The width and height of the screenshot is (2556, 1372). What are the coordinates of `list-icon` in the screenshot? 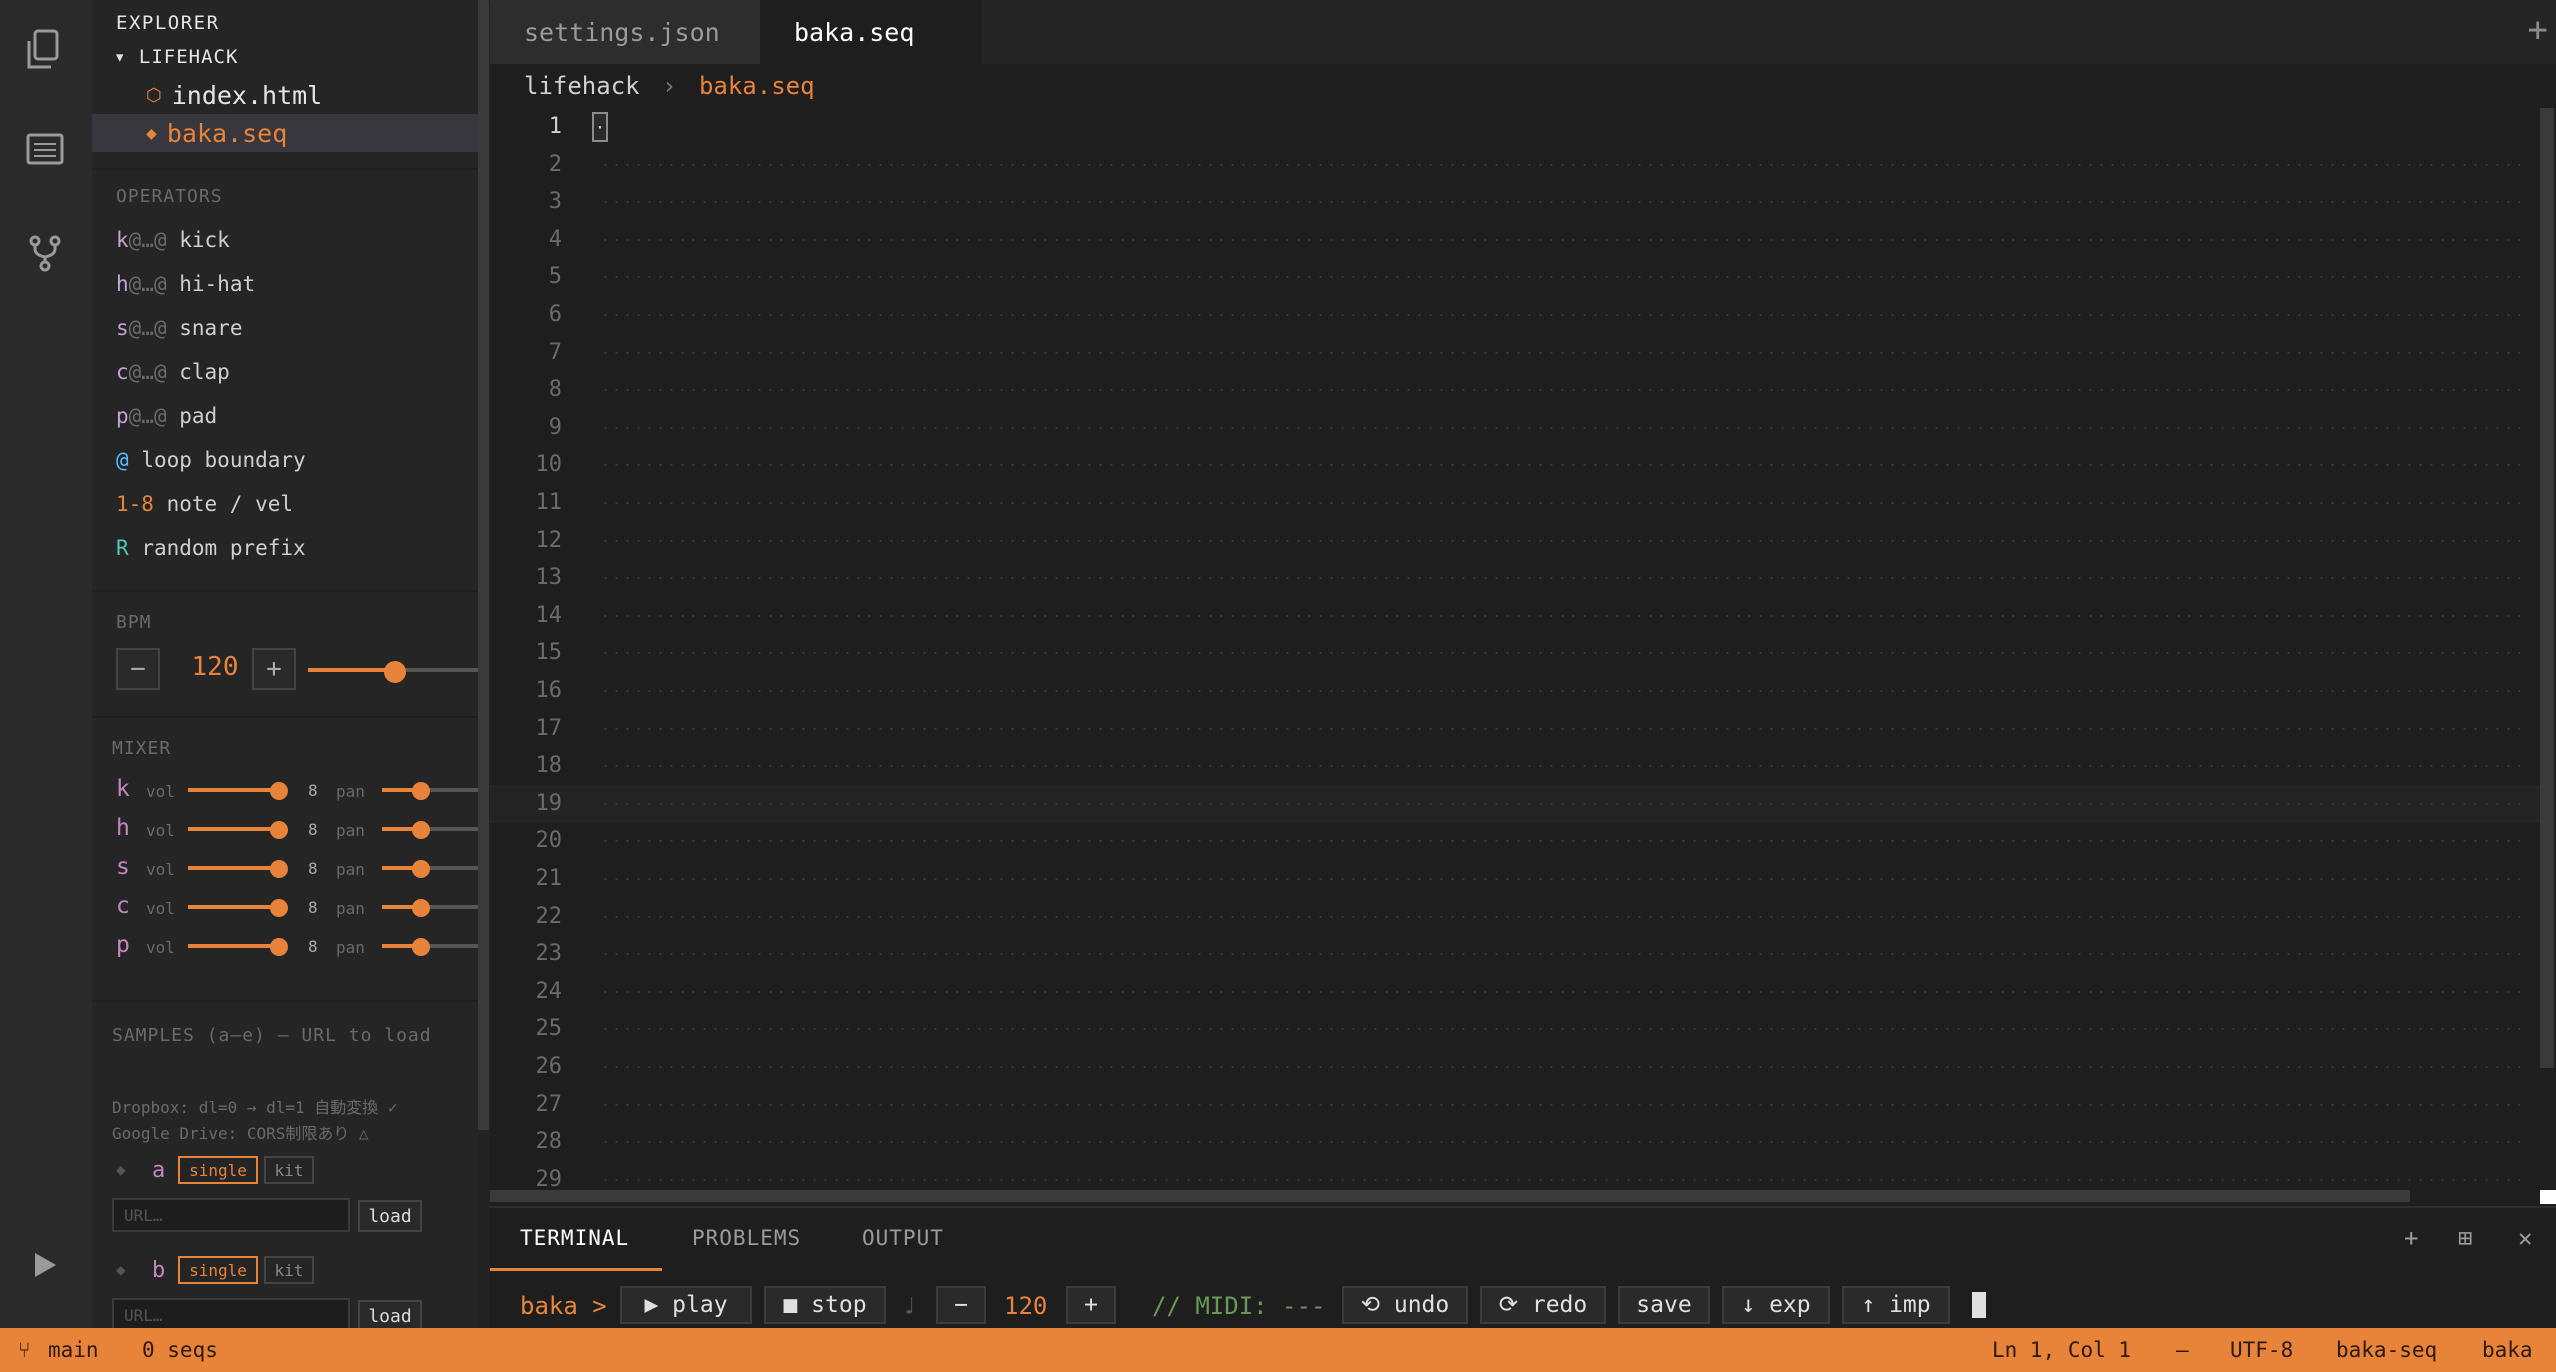 It's located at (45, 149).